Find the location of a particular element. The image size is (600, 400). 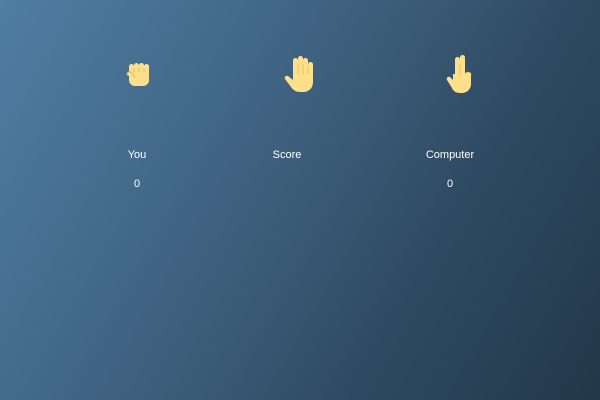

paper-choice-button is located at coordinates (299, 74).